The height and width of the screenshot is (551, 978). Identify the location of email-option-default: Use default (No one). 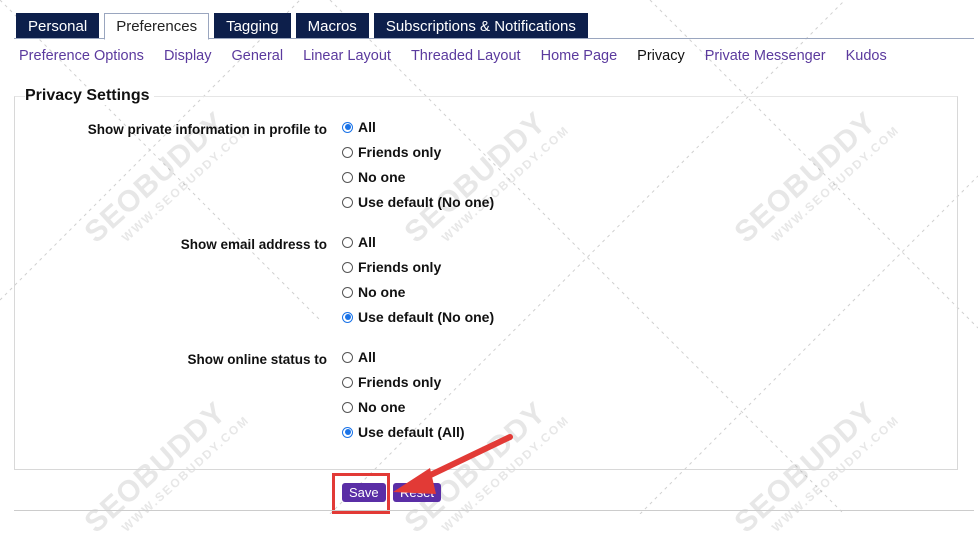
(418, 317).